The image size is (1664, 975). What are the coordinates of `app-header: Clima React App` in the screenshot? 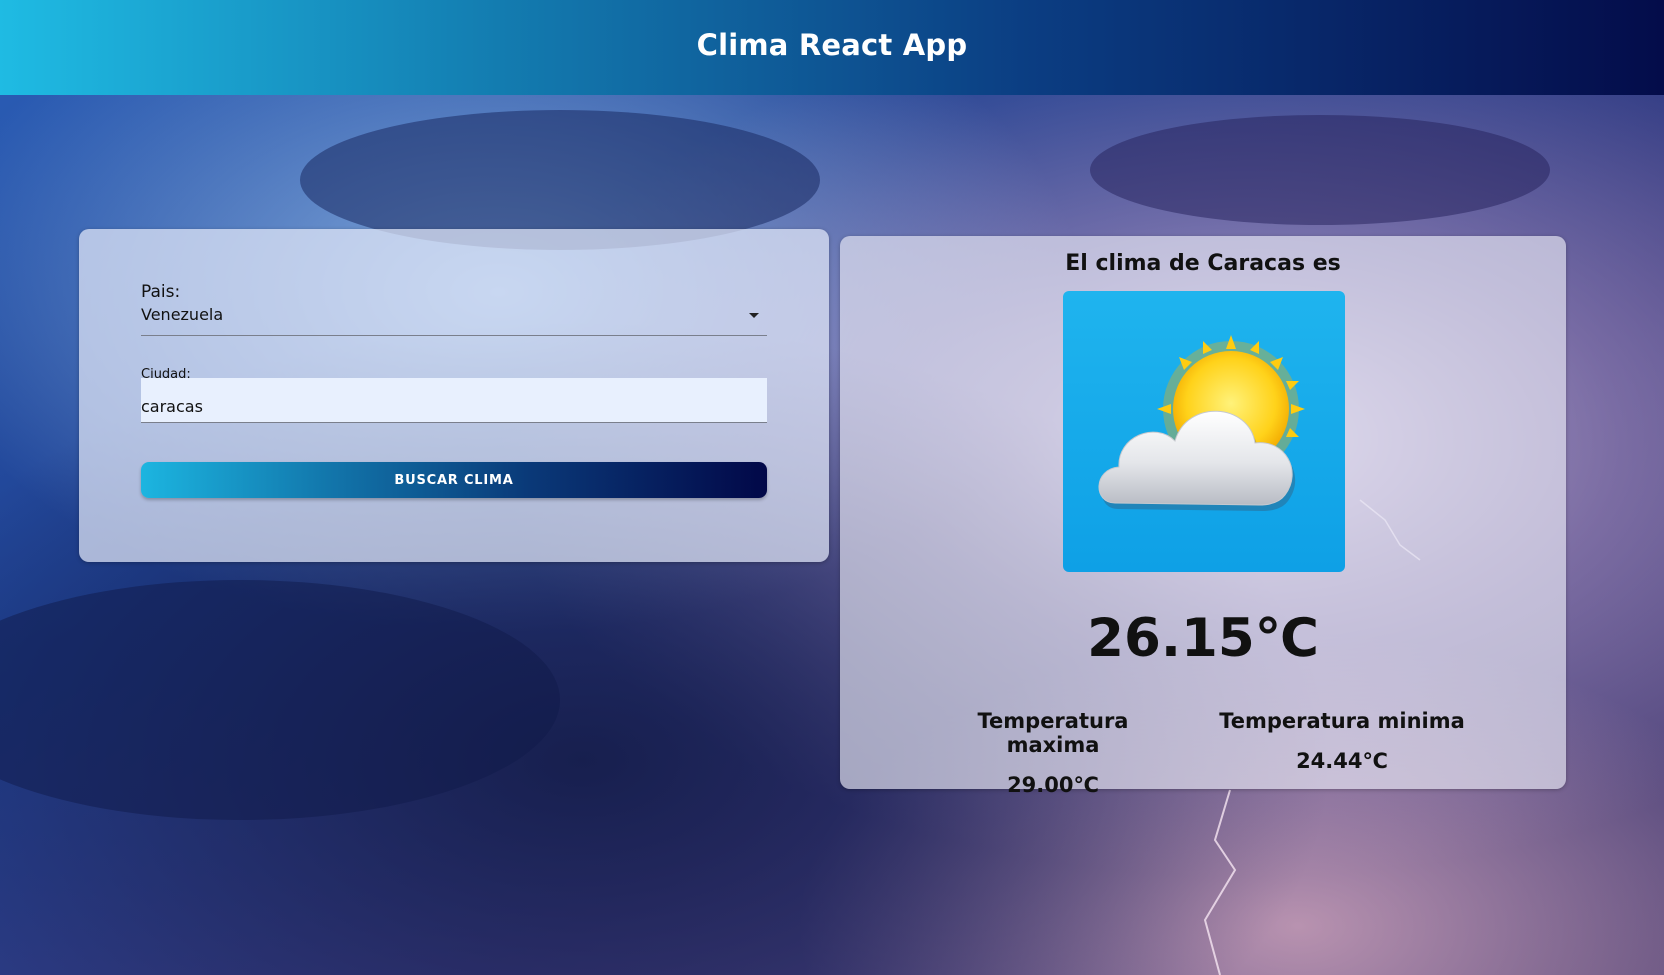 It's located at (832, 47).